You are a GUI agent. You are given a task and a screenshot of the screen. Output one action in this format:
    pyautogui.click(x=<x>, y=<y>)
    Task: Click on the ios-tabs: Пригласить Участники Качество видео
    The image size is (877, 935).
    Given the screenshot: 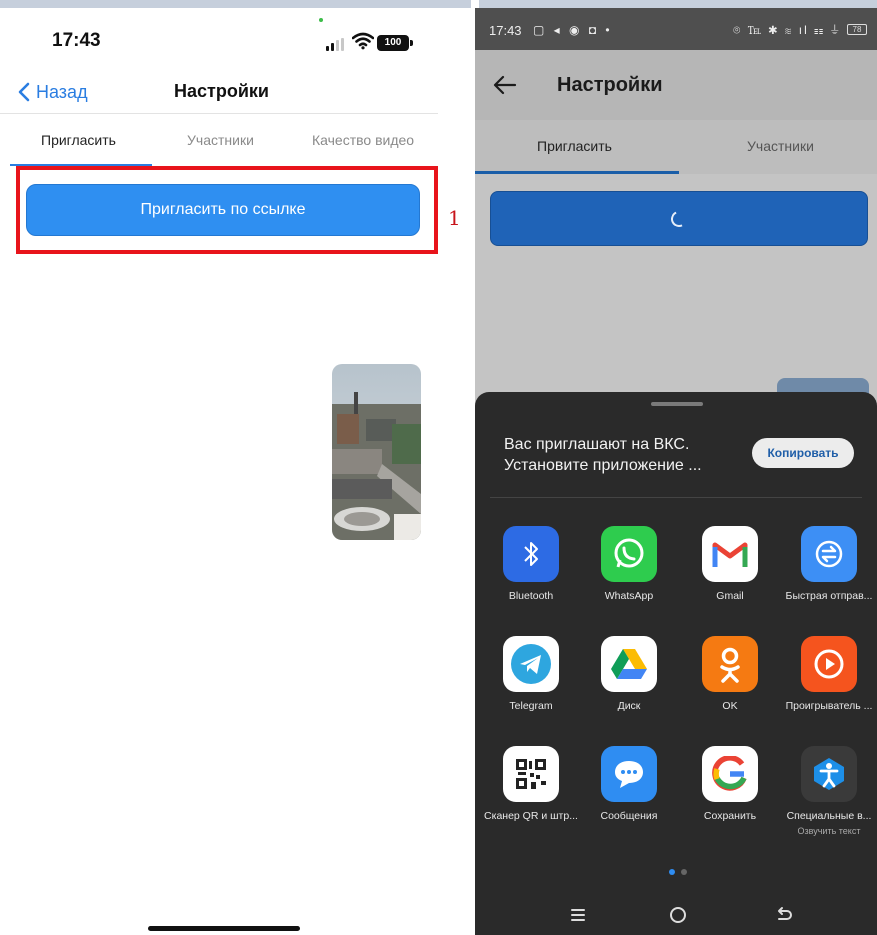 What is the action you would take?
    pyautogui.click(x=224, y=147)
    